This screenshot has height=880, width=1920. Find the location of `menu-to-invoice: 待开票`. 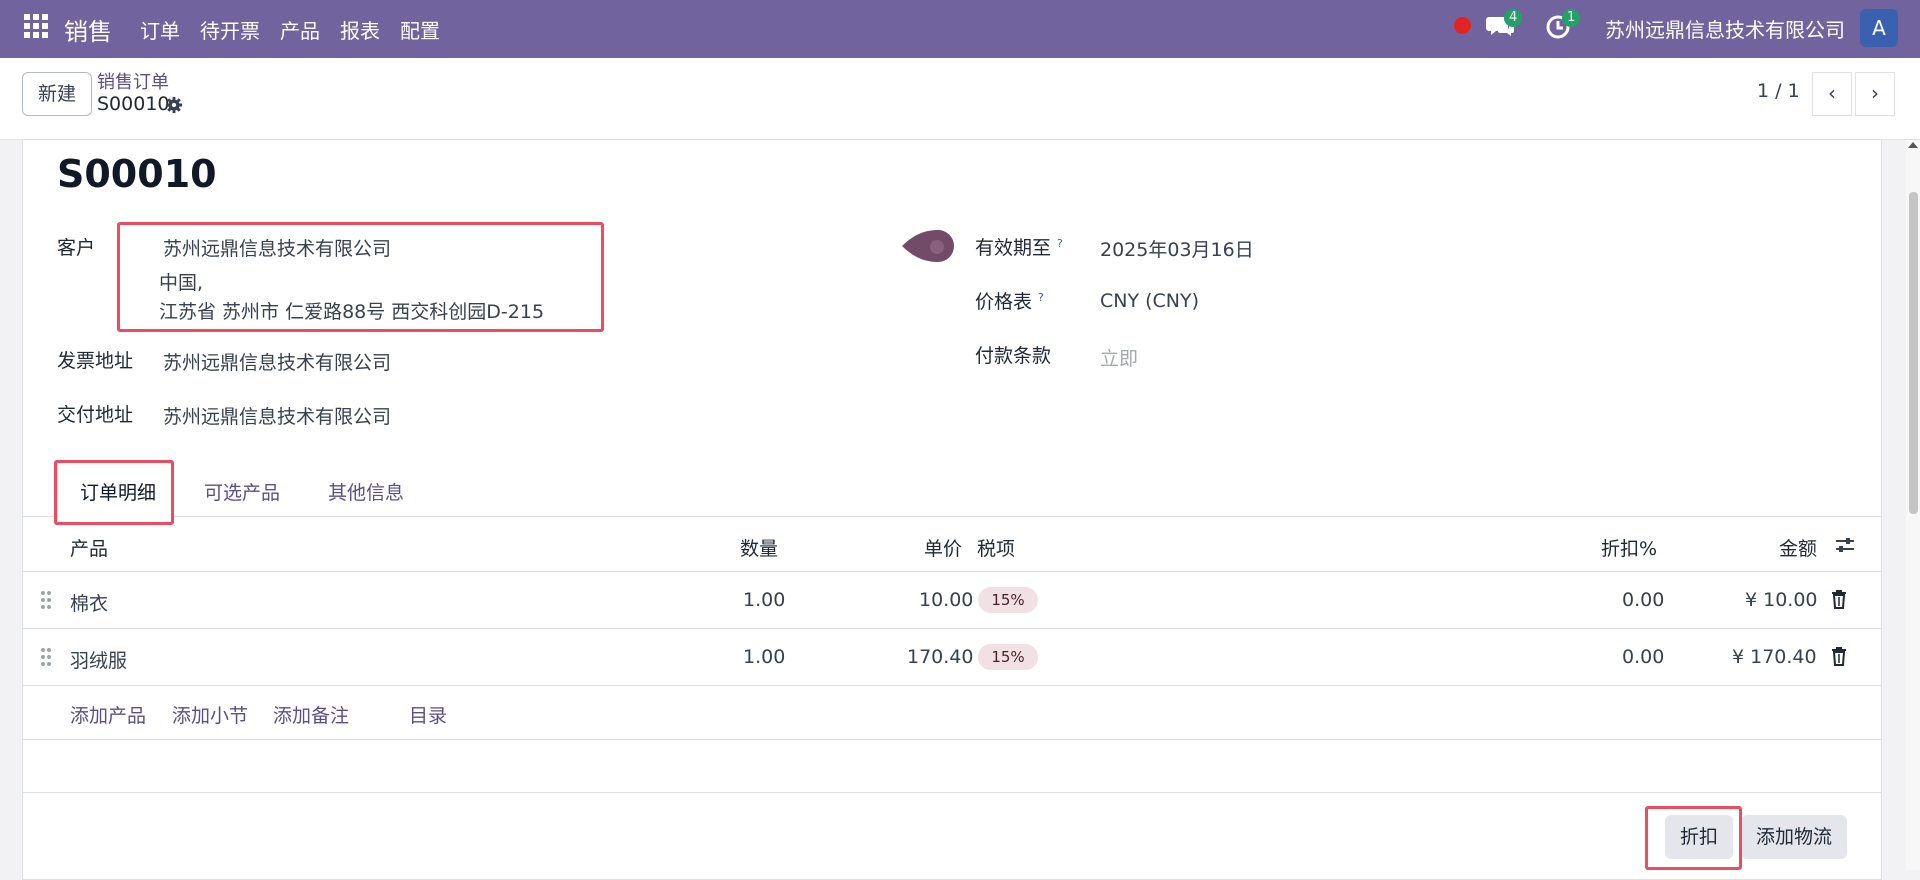

menu-to-invoice: 待开票 is located at coordinates (230, 29).